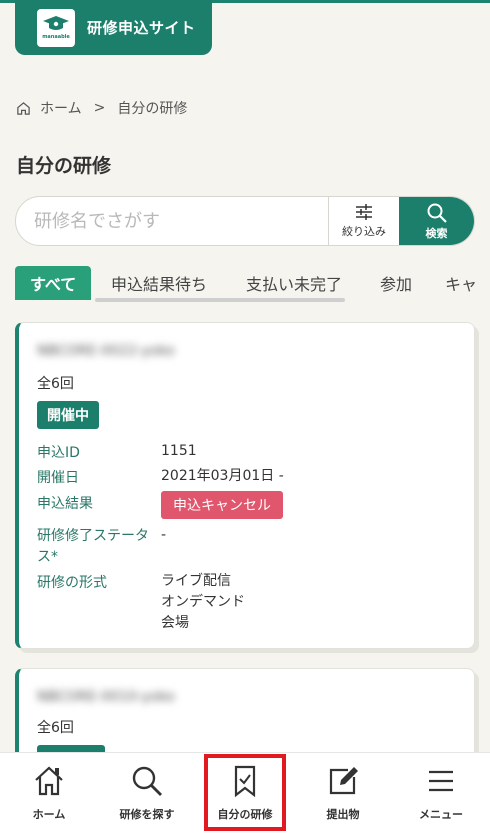  I want to click on result-label: 申込結果, so click(65, 504).